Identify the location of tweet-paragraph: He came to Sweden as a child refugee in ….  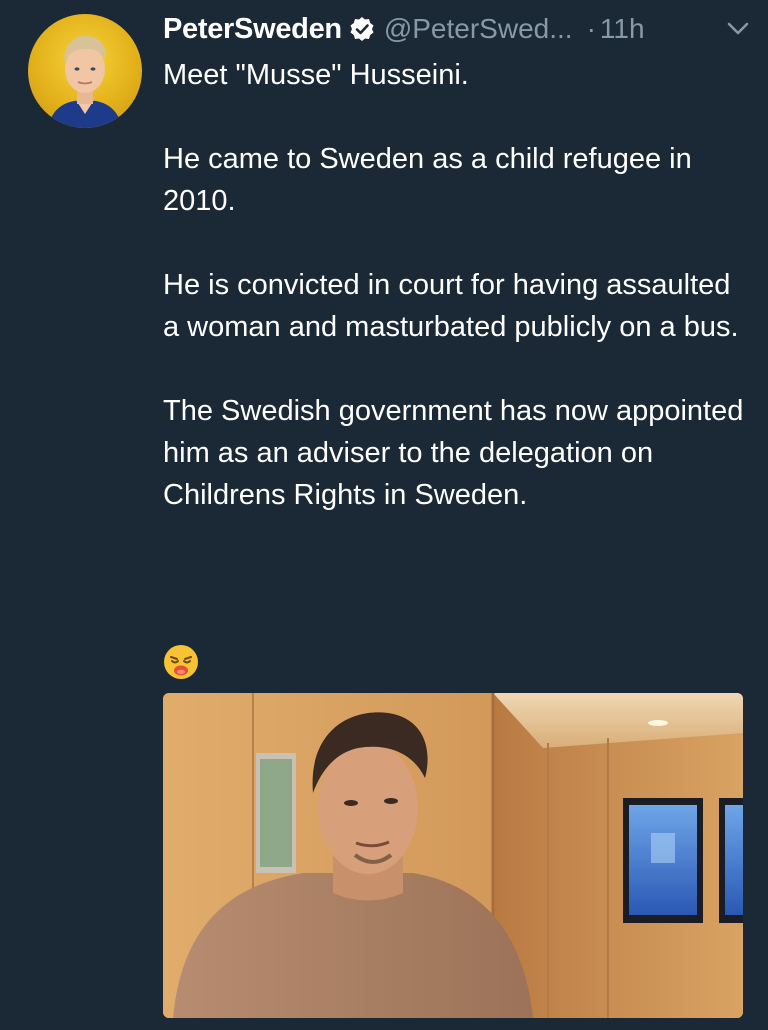
(427, 180).